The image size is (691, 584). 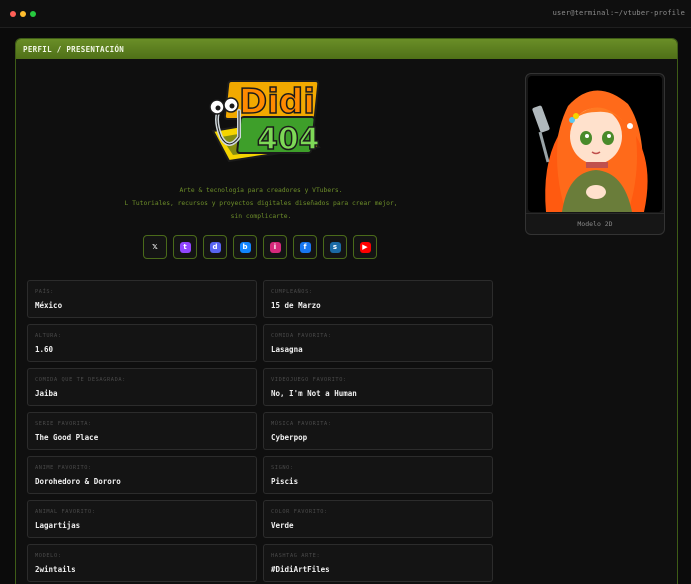 I want to click on info-label: SIGNO:, so click(x=282, y=468).